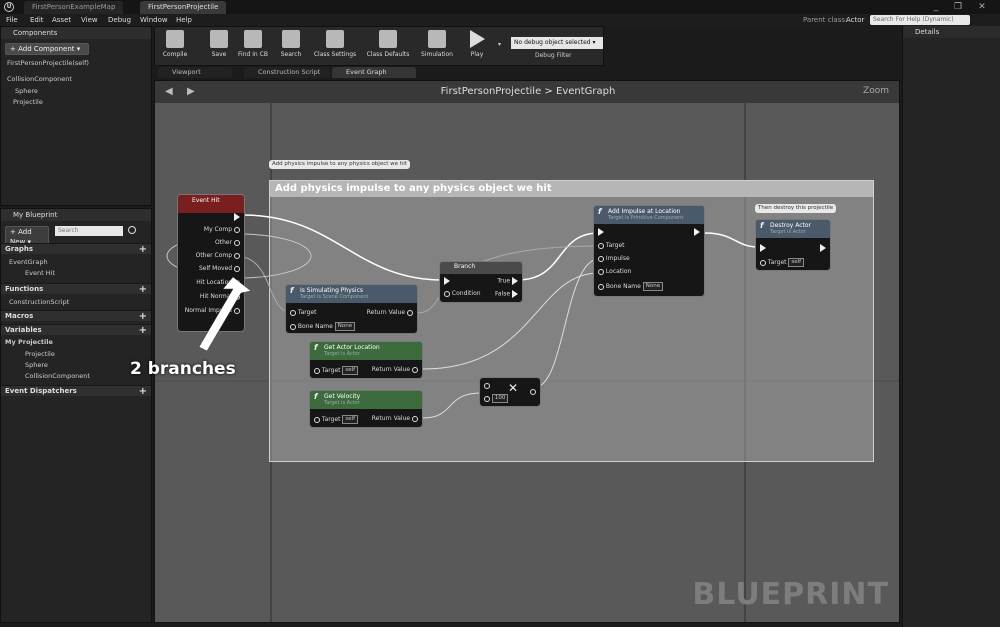 This screenshot has width=1000, height=627. Describe the element at coordinates (533, 391) in the screenshot. I see `multiply-output` at that location.